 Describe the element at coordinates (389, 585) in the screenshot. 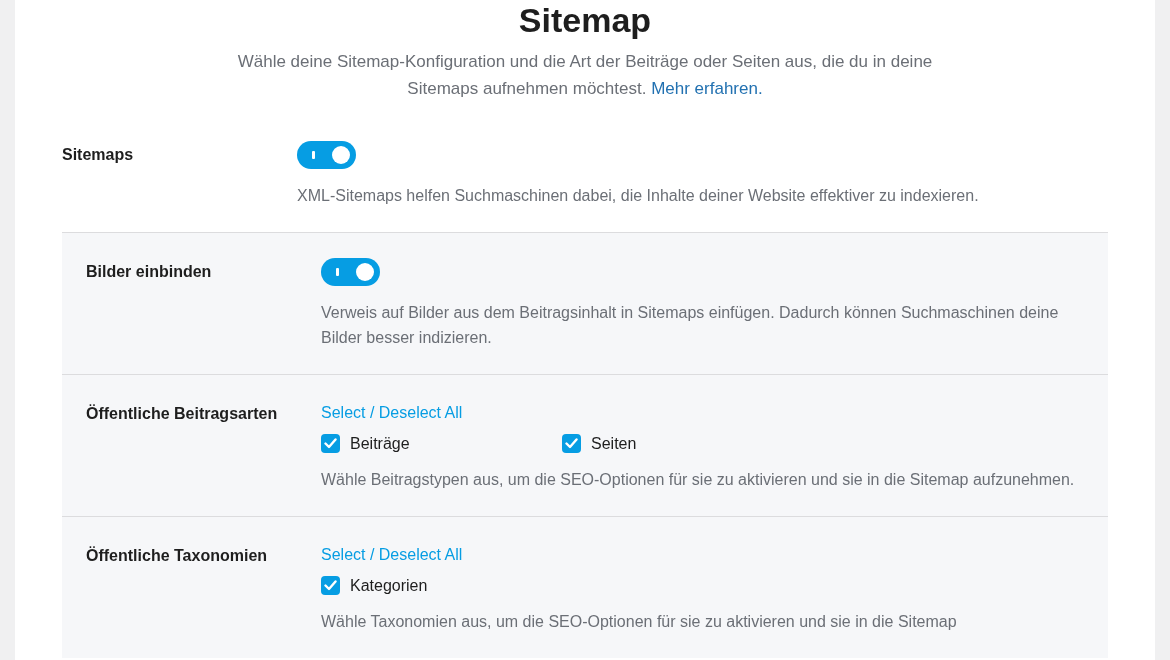

I see `option-label: Kategorien` at that location.